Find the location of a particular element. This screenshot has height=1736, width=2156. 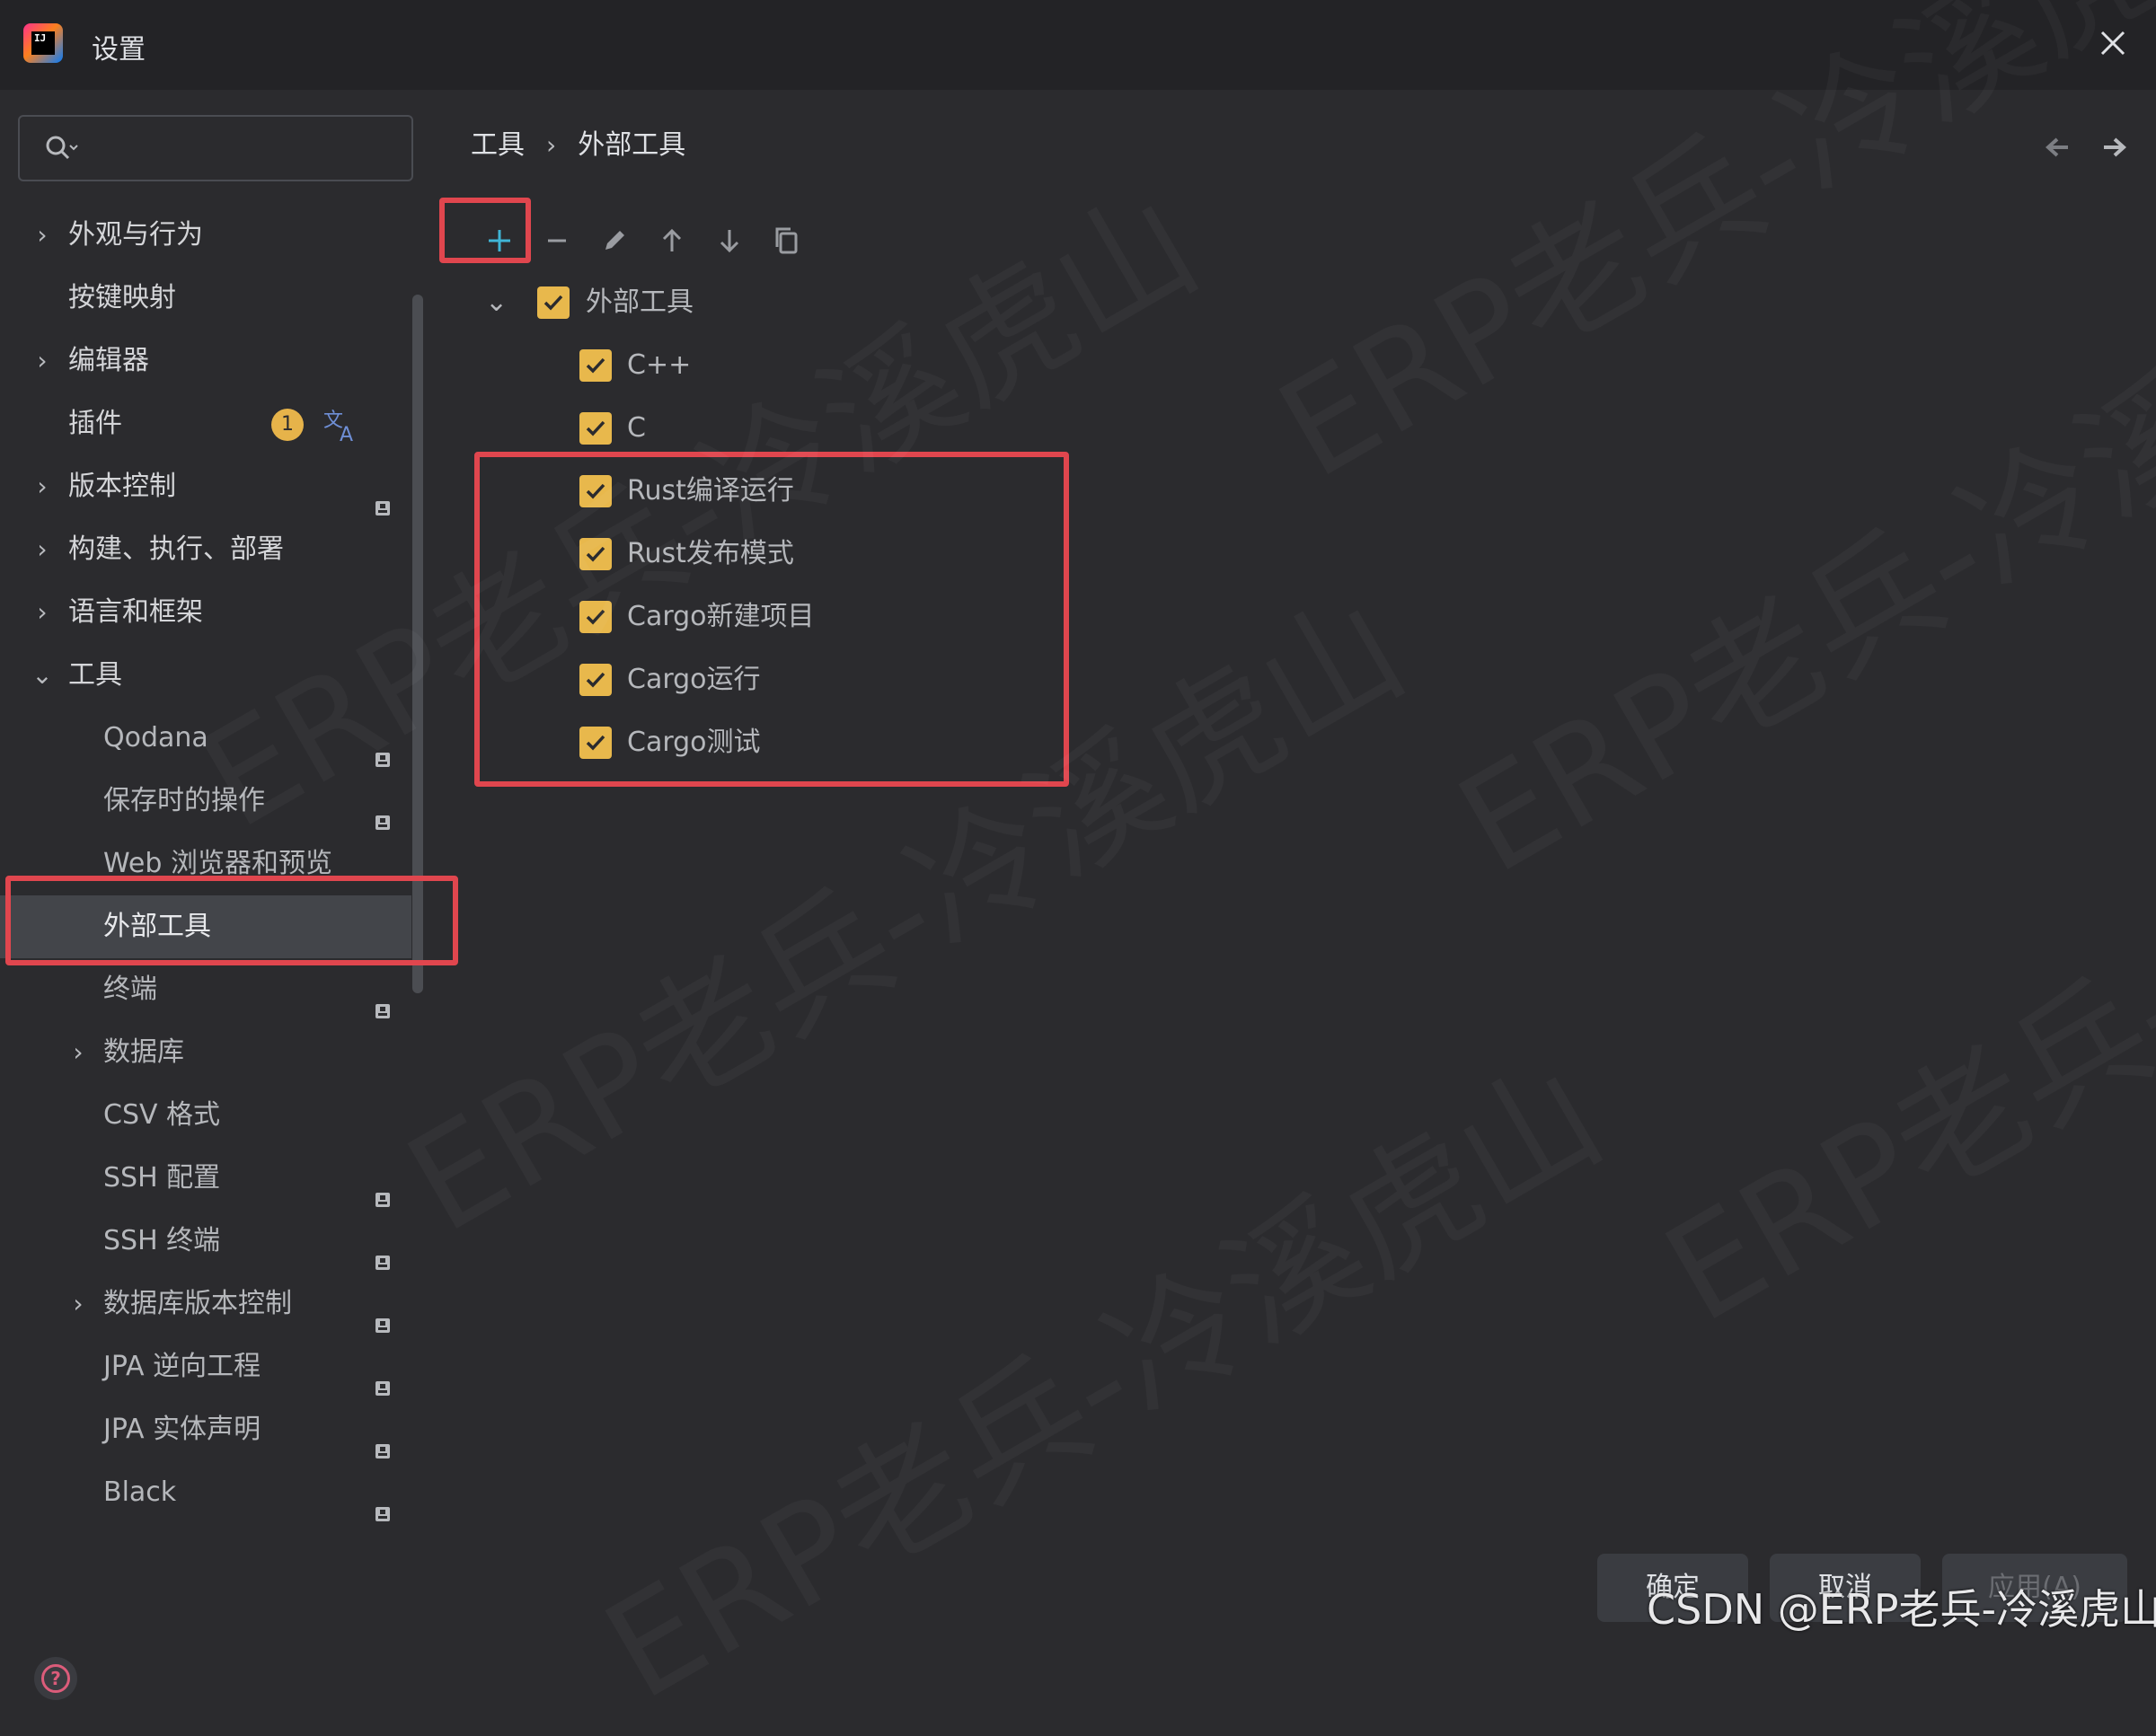

tool-item: Rust发布模式 is located at coordinates (804, 555).